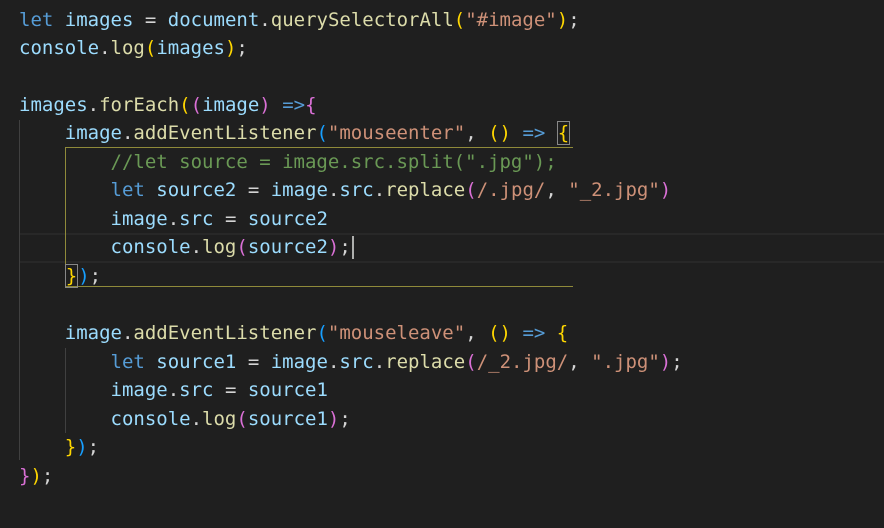 Image resolution: width=884 pixels, height=528 pixels. What do you see at coordinates (59, 447) in the screenshot?
I see `code-line-16: });` at bounding box center [59, 447].